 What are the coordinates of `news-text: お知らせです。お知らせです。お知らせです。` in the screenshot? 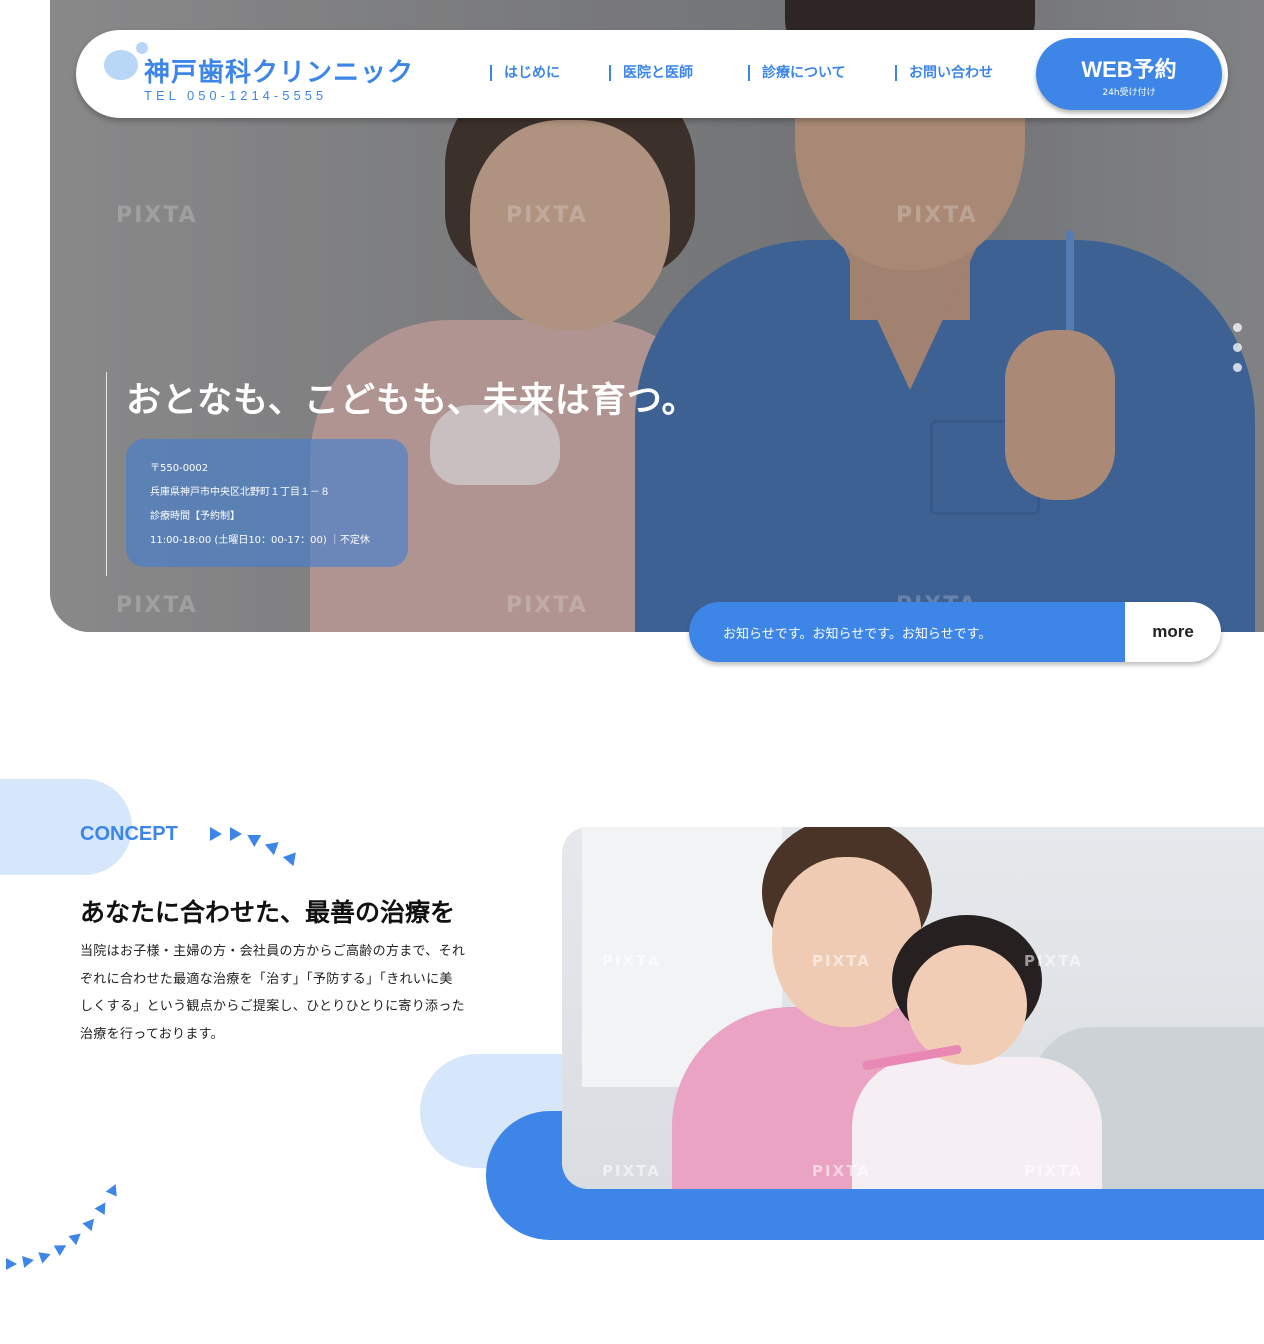 It's located at (857, 632).